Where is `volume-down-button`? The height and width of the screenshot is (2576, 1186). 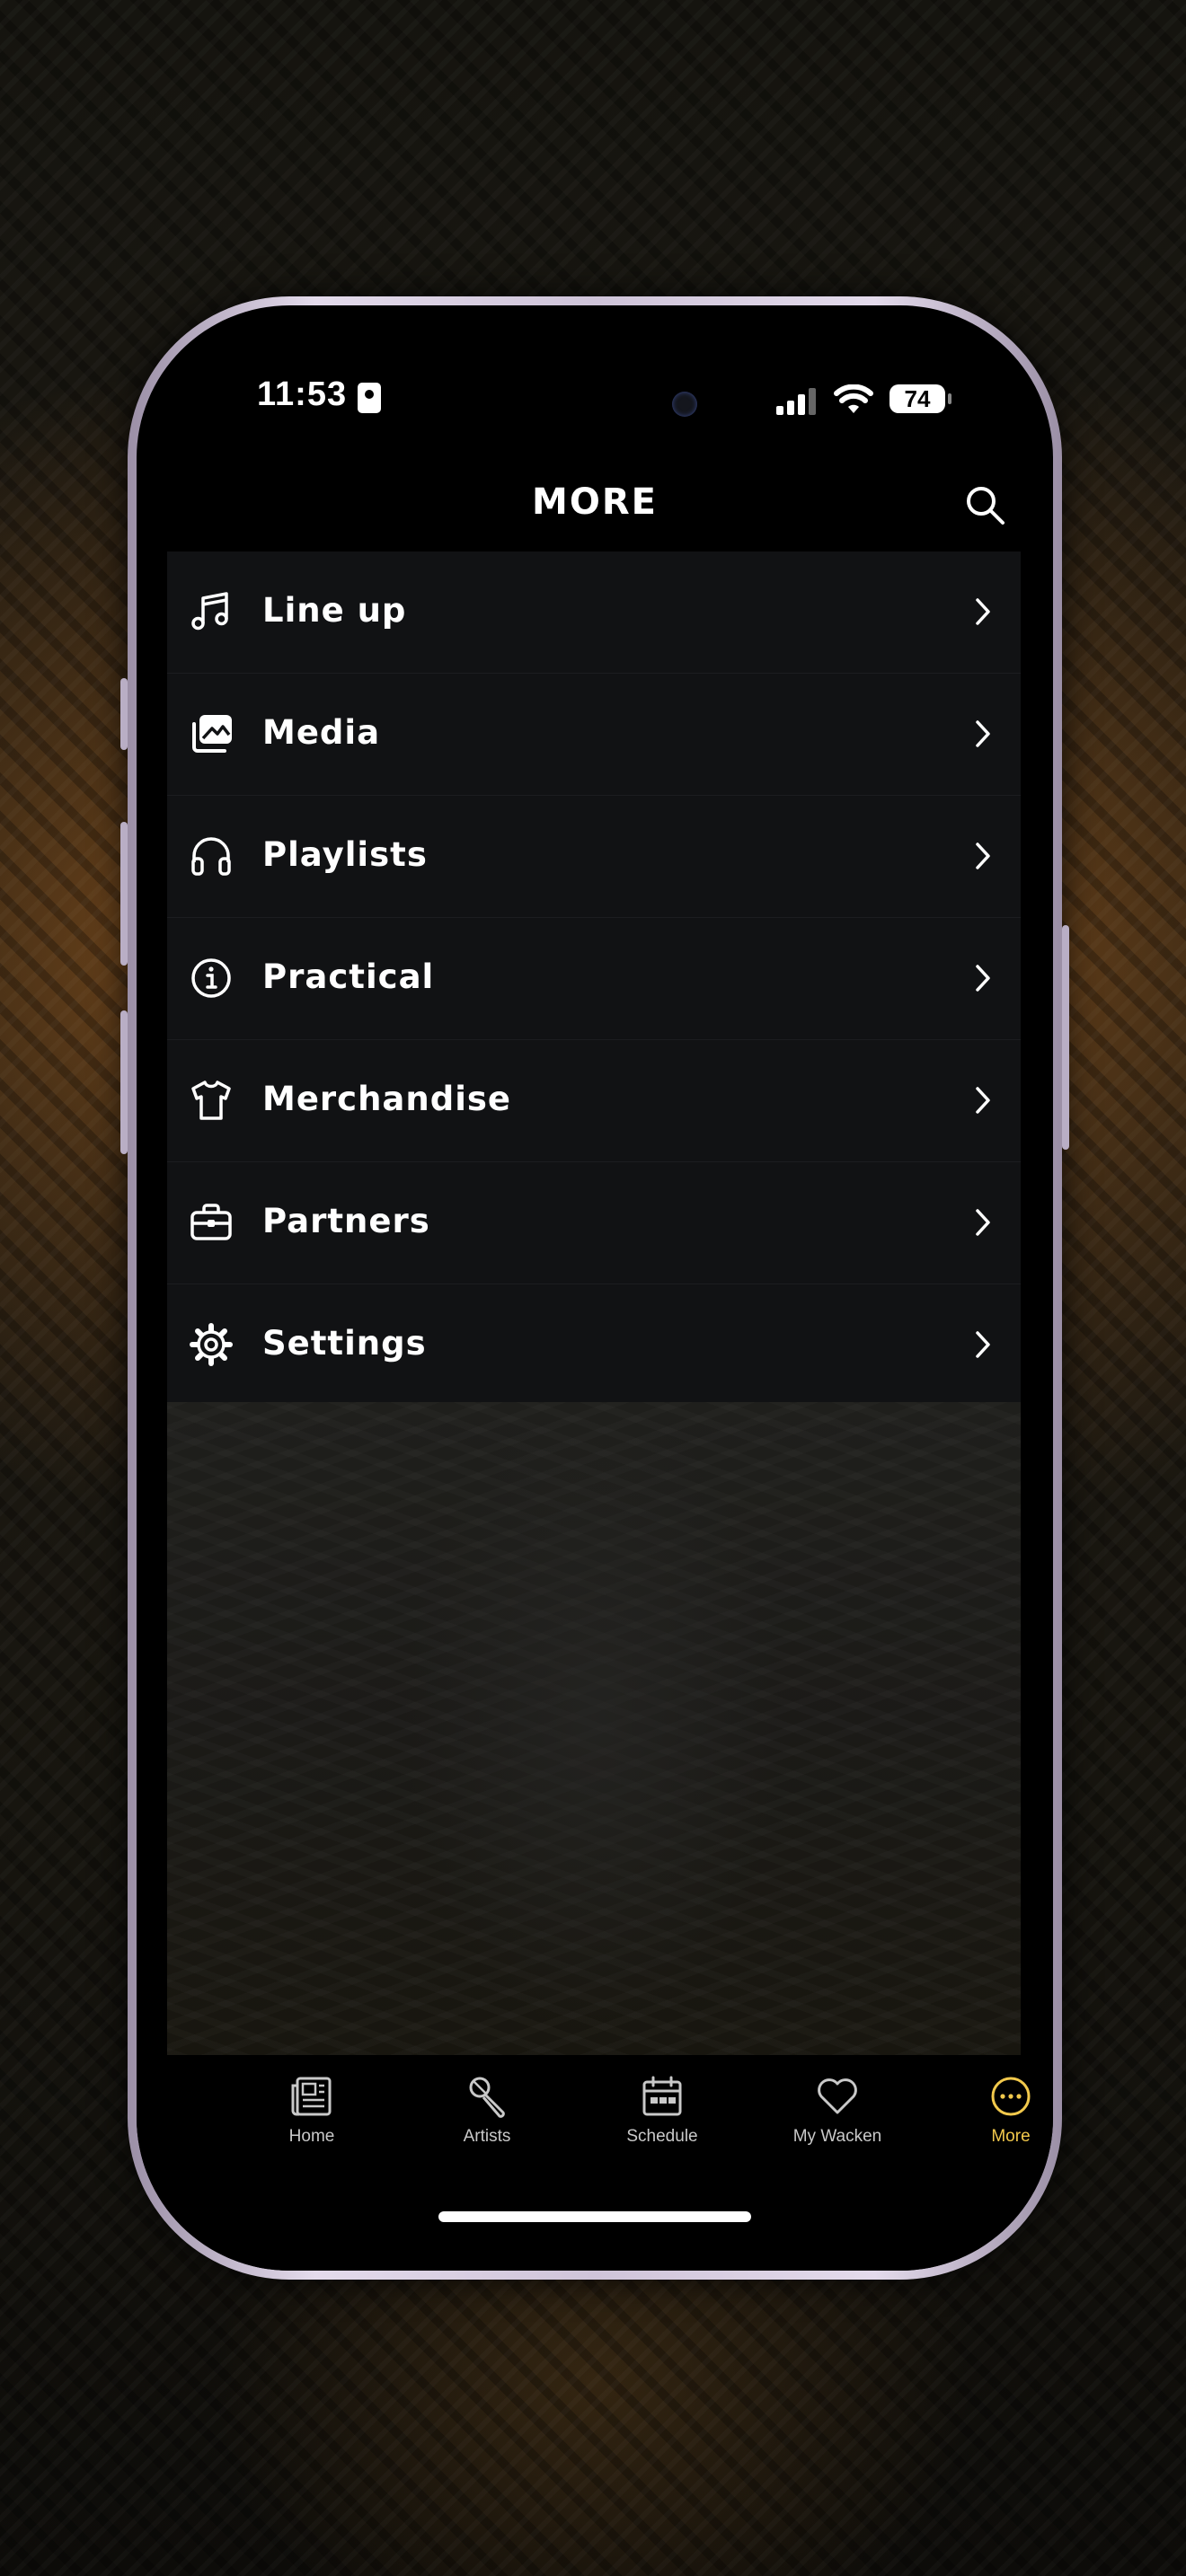 volume-down-button is located at coordinates (124, 1082).